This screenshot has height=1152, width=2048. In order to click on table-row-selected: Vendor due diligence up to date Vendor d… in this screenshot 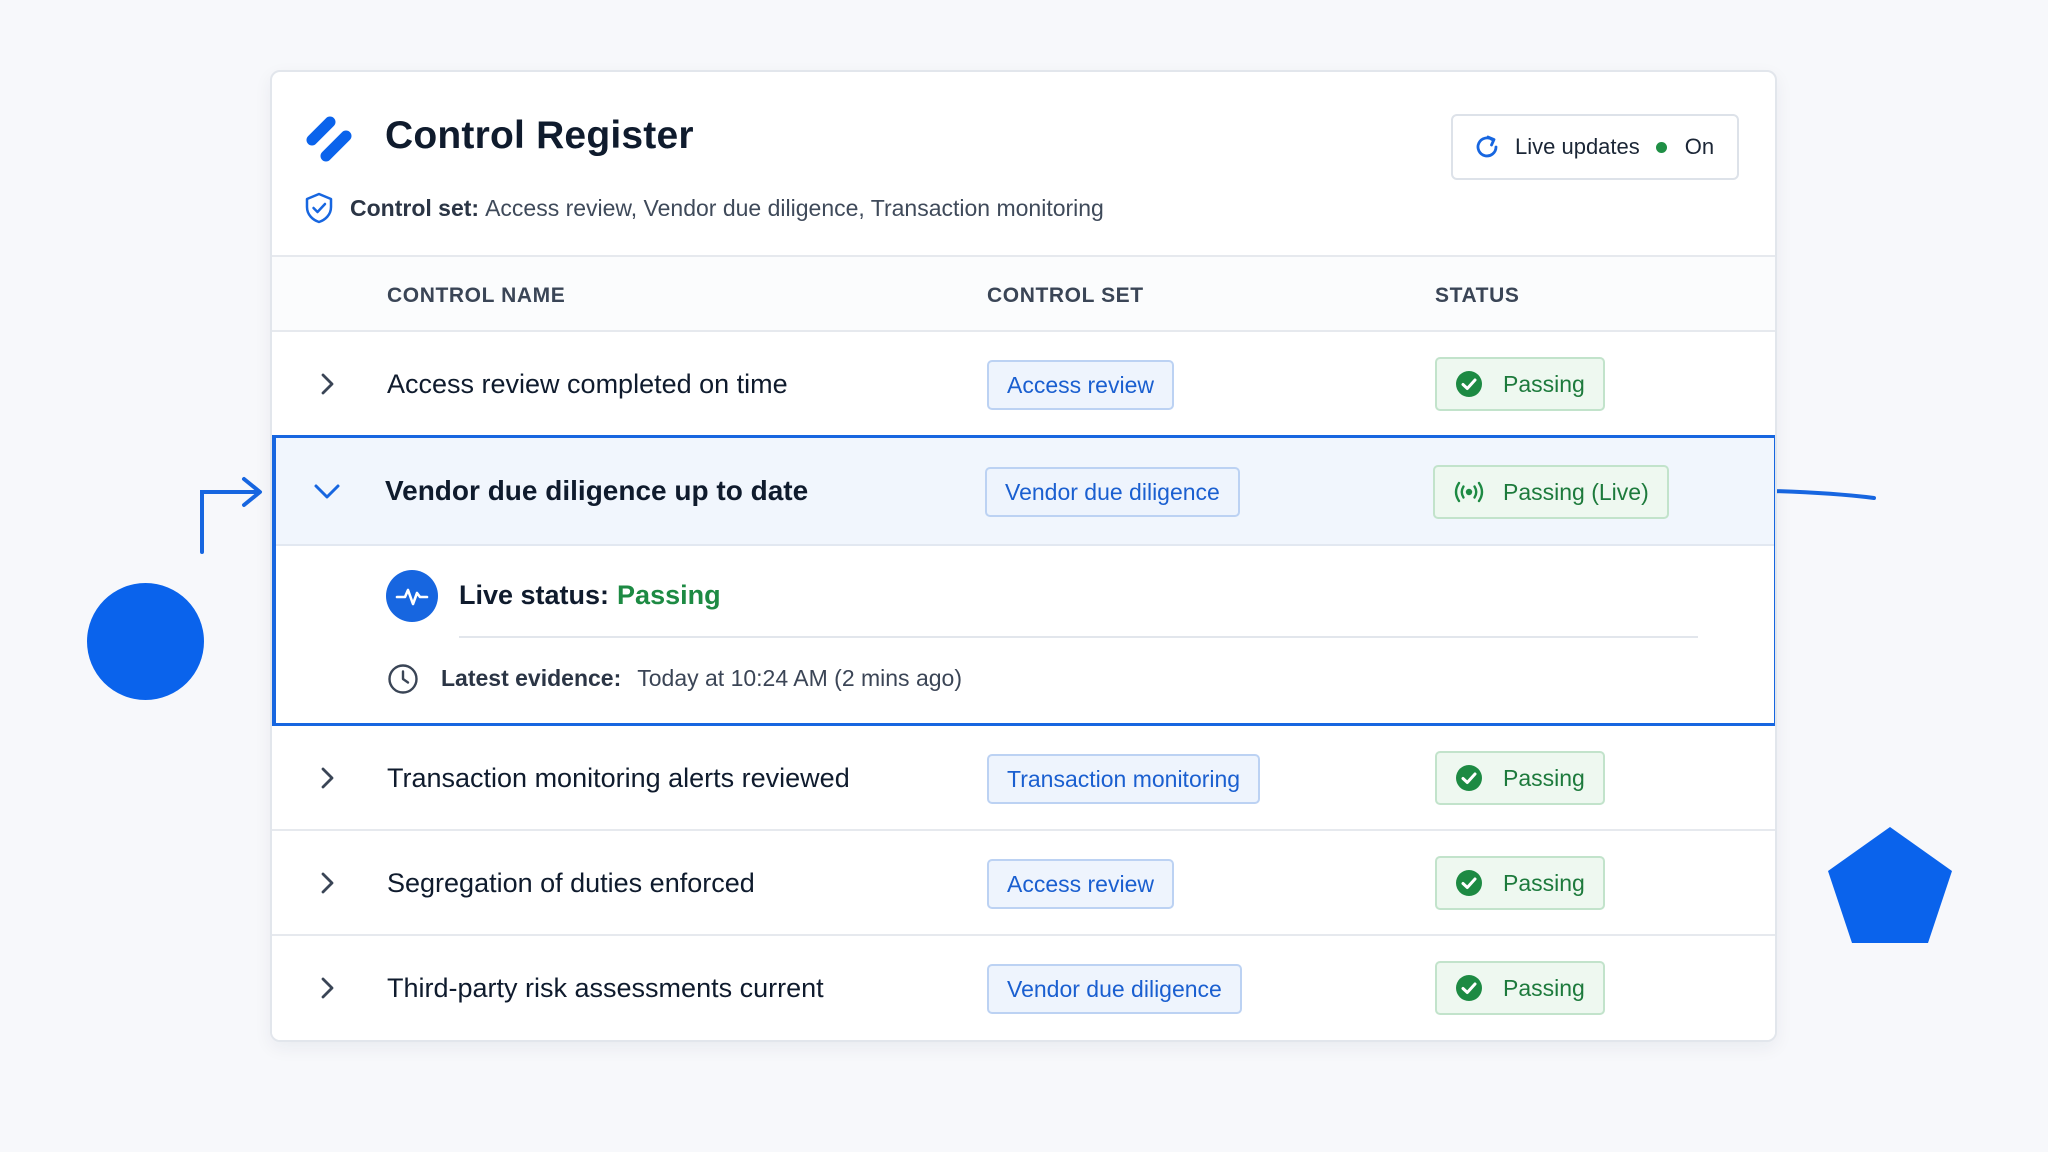, I will do `click(1025, 492)`.